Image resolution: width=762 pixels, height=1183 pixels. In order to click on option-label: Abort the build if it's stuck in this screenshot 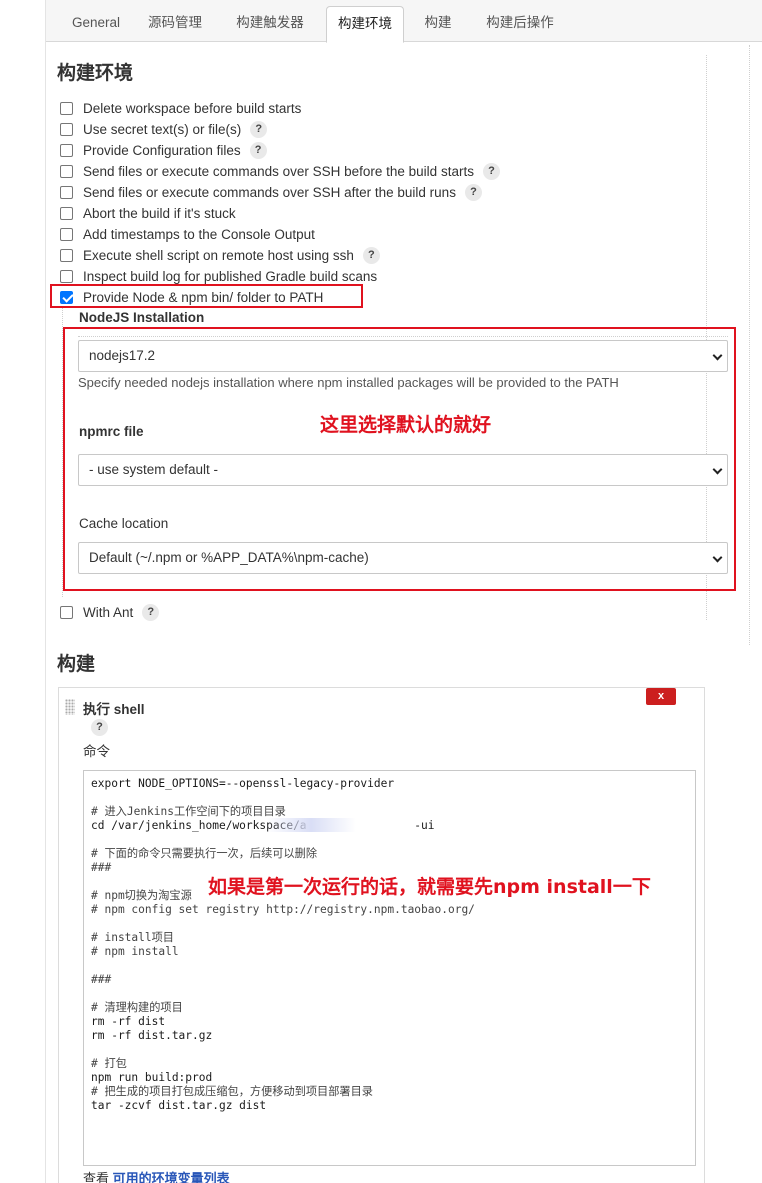, I will do `click(159, 213)`.